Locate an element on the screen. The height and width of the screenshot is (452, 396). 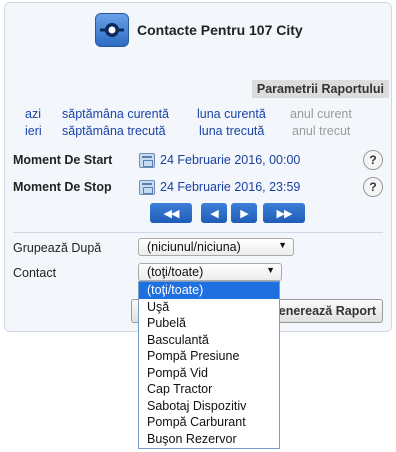
contact-option: Pubelă is located at coordinates (209, 323).